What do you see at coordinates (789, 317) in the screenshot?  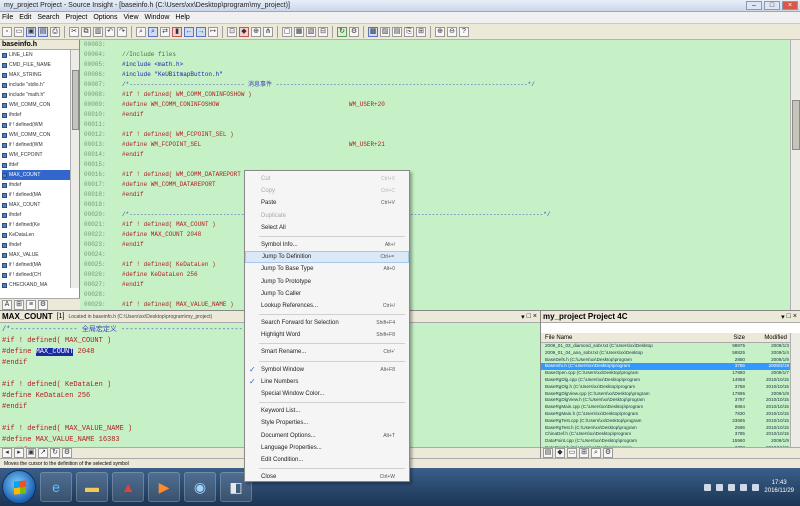 I see `float-icon: □` at bounding box center [789, 317].